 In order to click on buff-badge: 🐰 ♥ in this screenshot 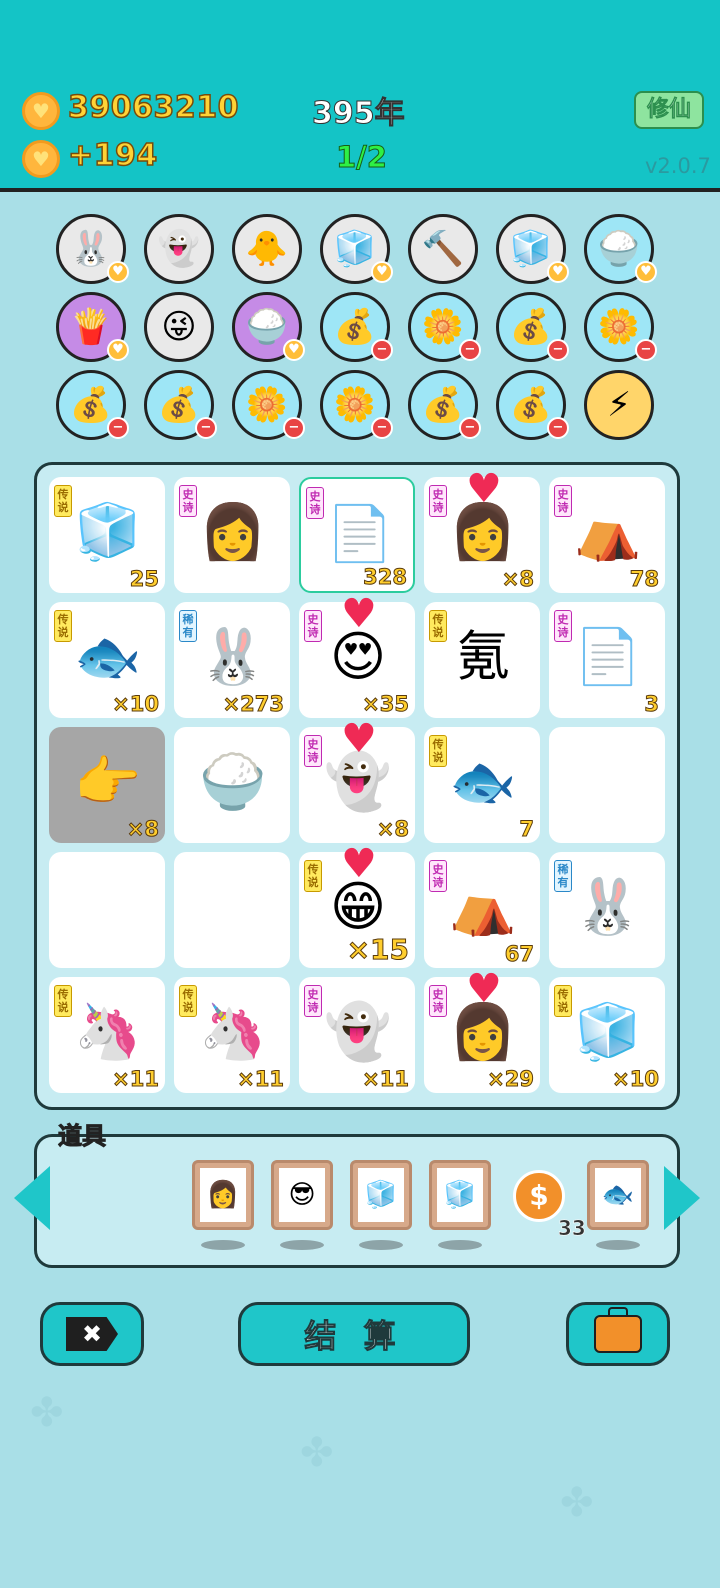, I will do `click(92, 249)`.